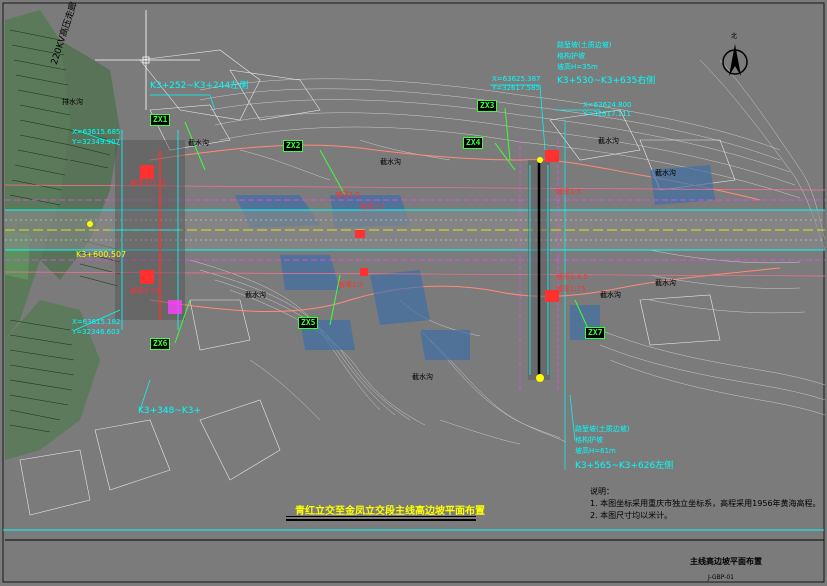 This screenshot has height=586, width=827. Describe the element at coordinates (96, 132) in the screenshot. I see `left-coord-1: X=63615.685` at that location.